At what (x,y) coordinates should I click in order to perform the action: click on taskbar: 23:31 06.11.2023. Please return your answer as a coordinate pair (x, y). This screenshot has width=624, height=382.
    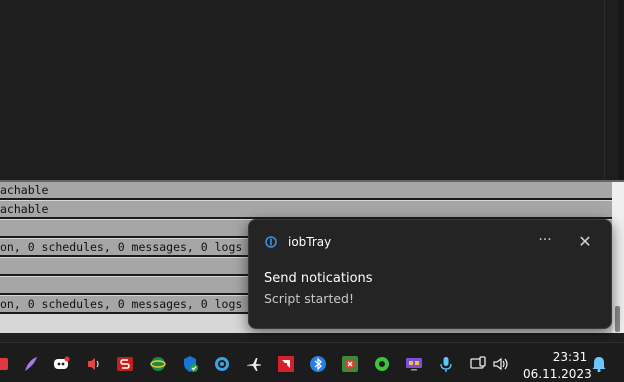
    Looking at the image, I should click on (312, 362).